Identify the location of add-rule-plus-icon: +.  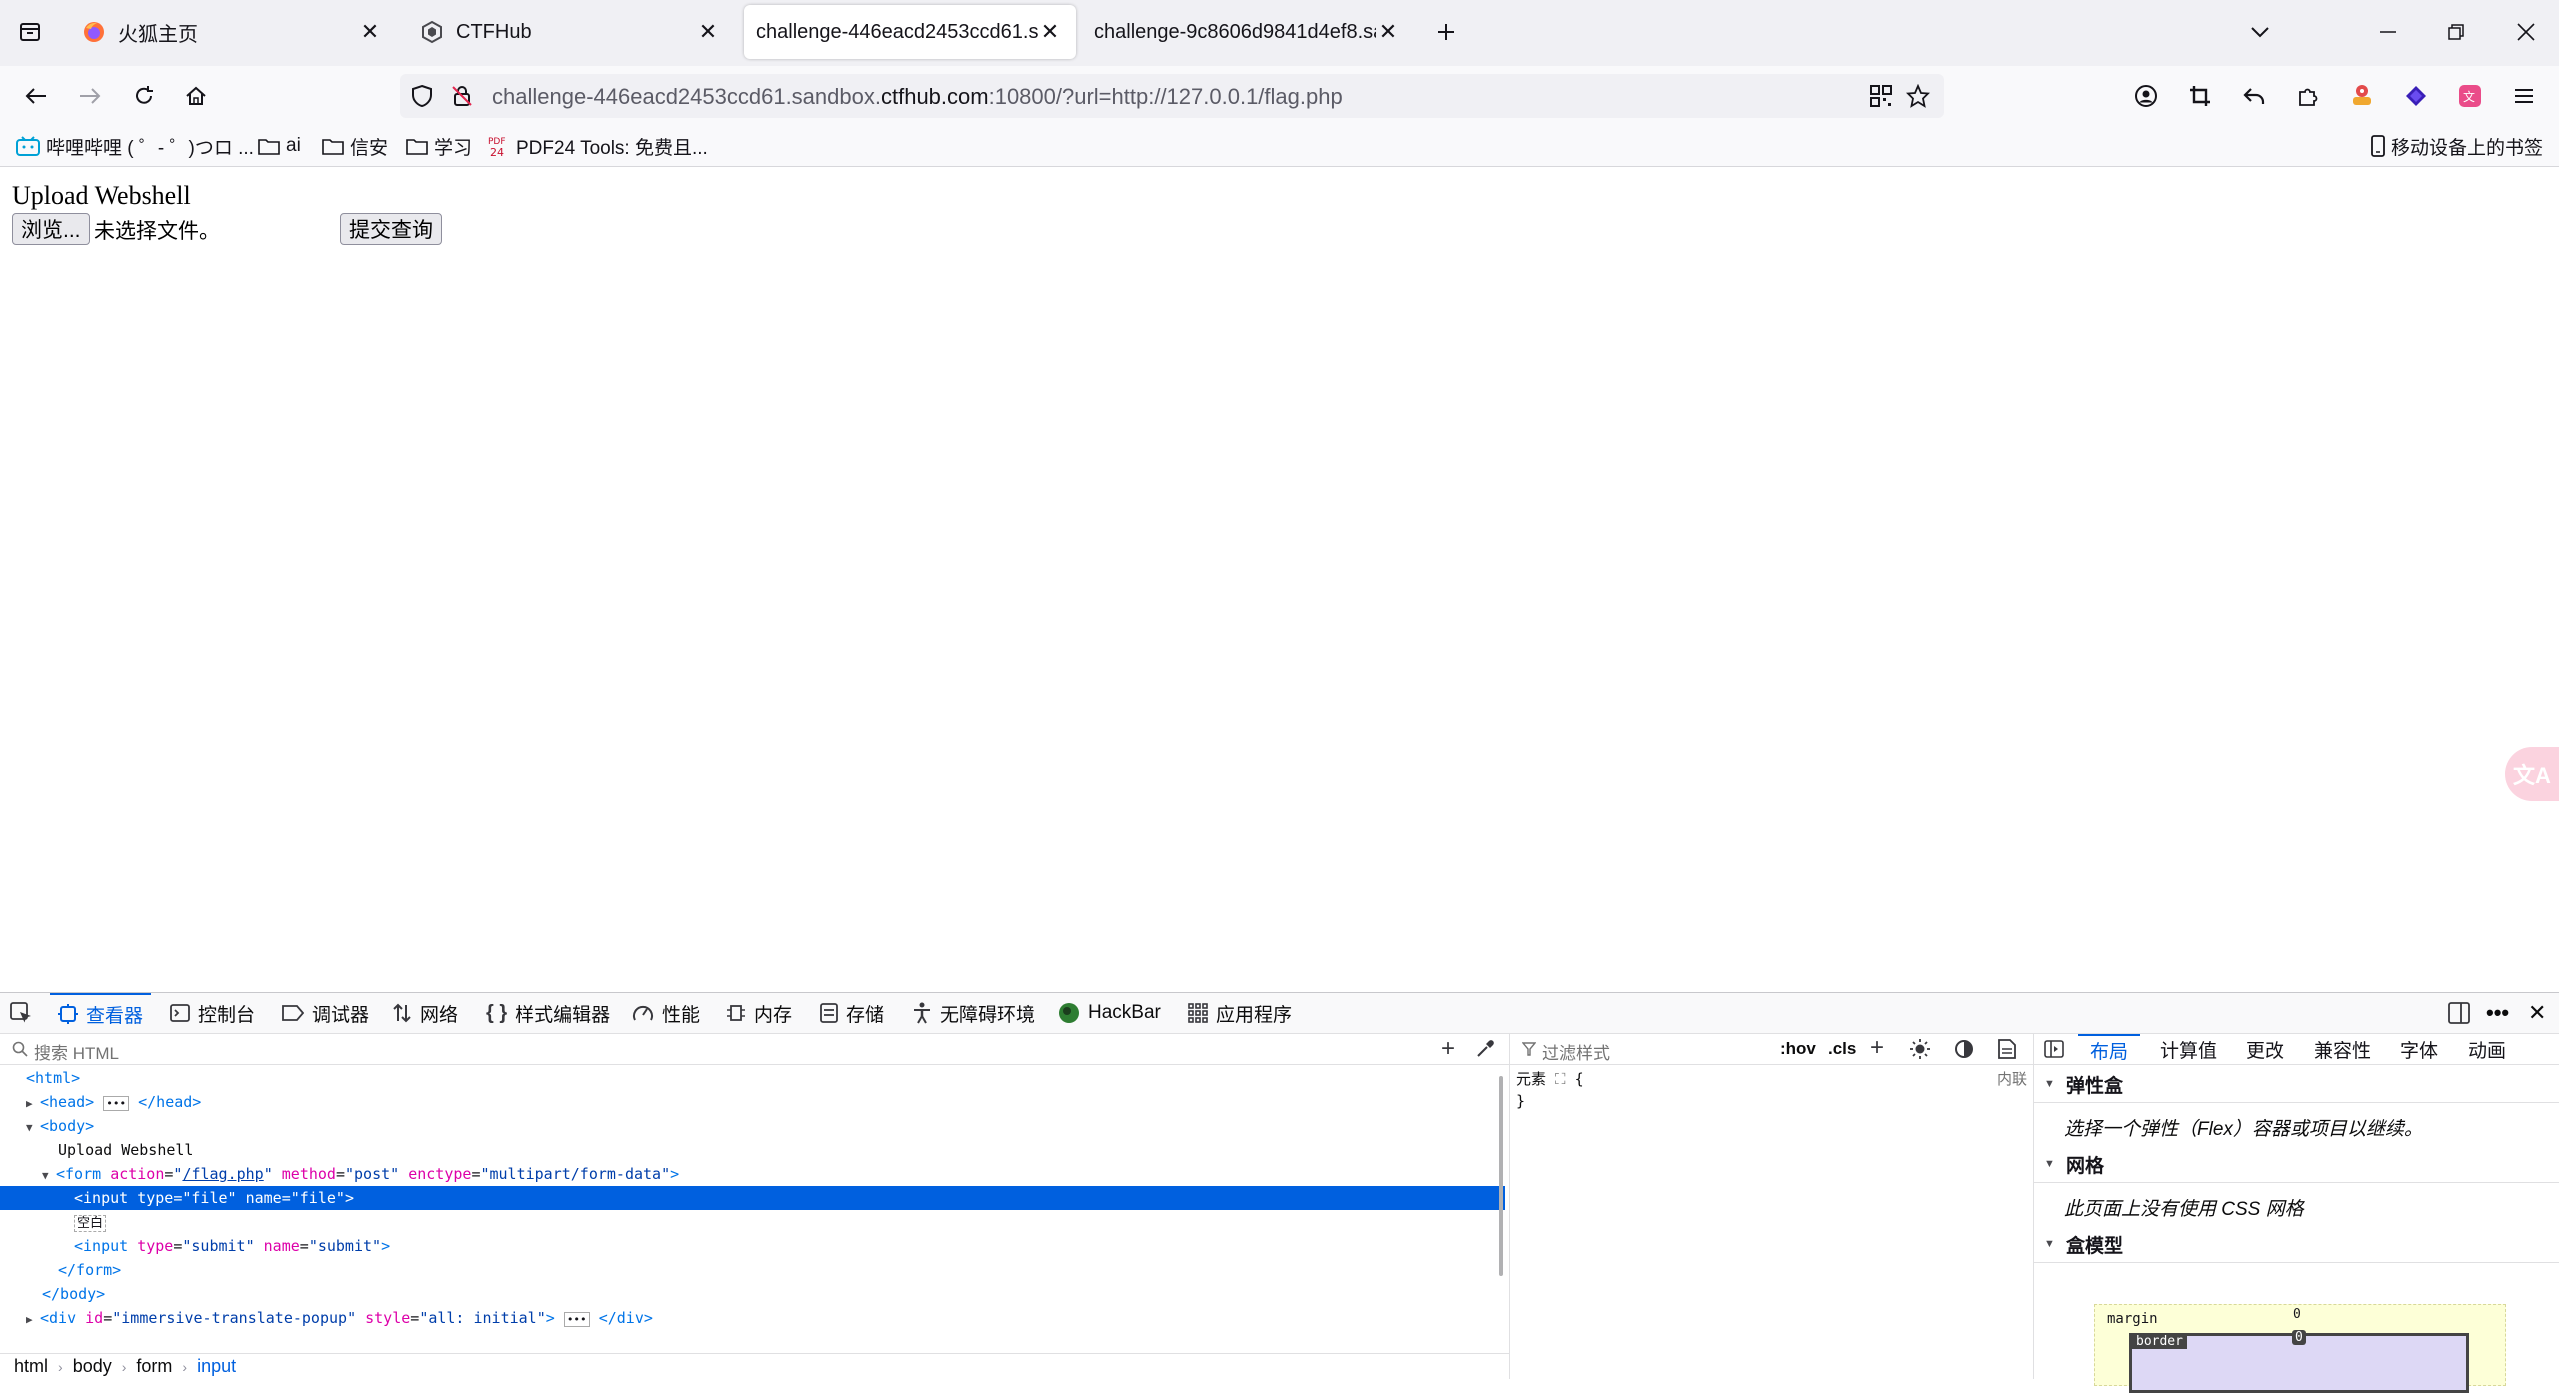
(1877, 1048).